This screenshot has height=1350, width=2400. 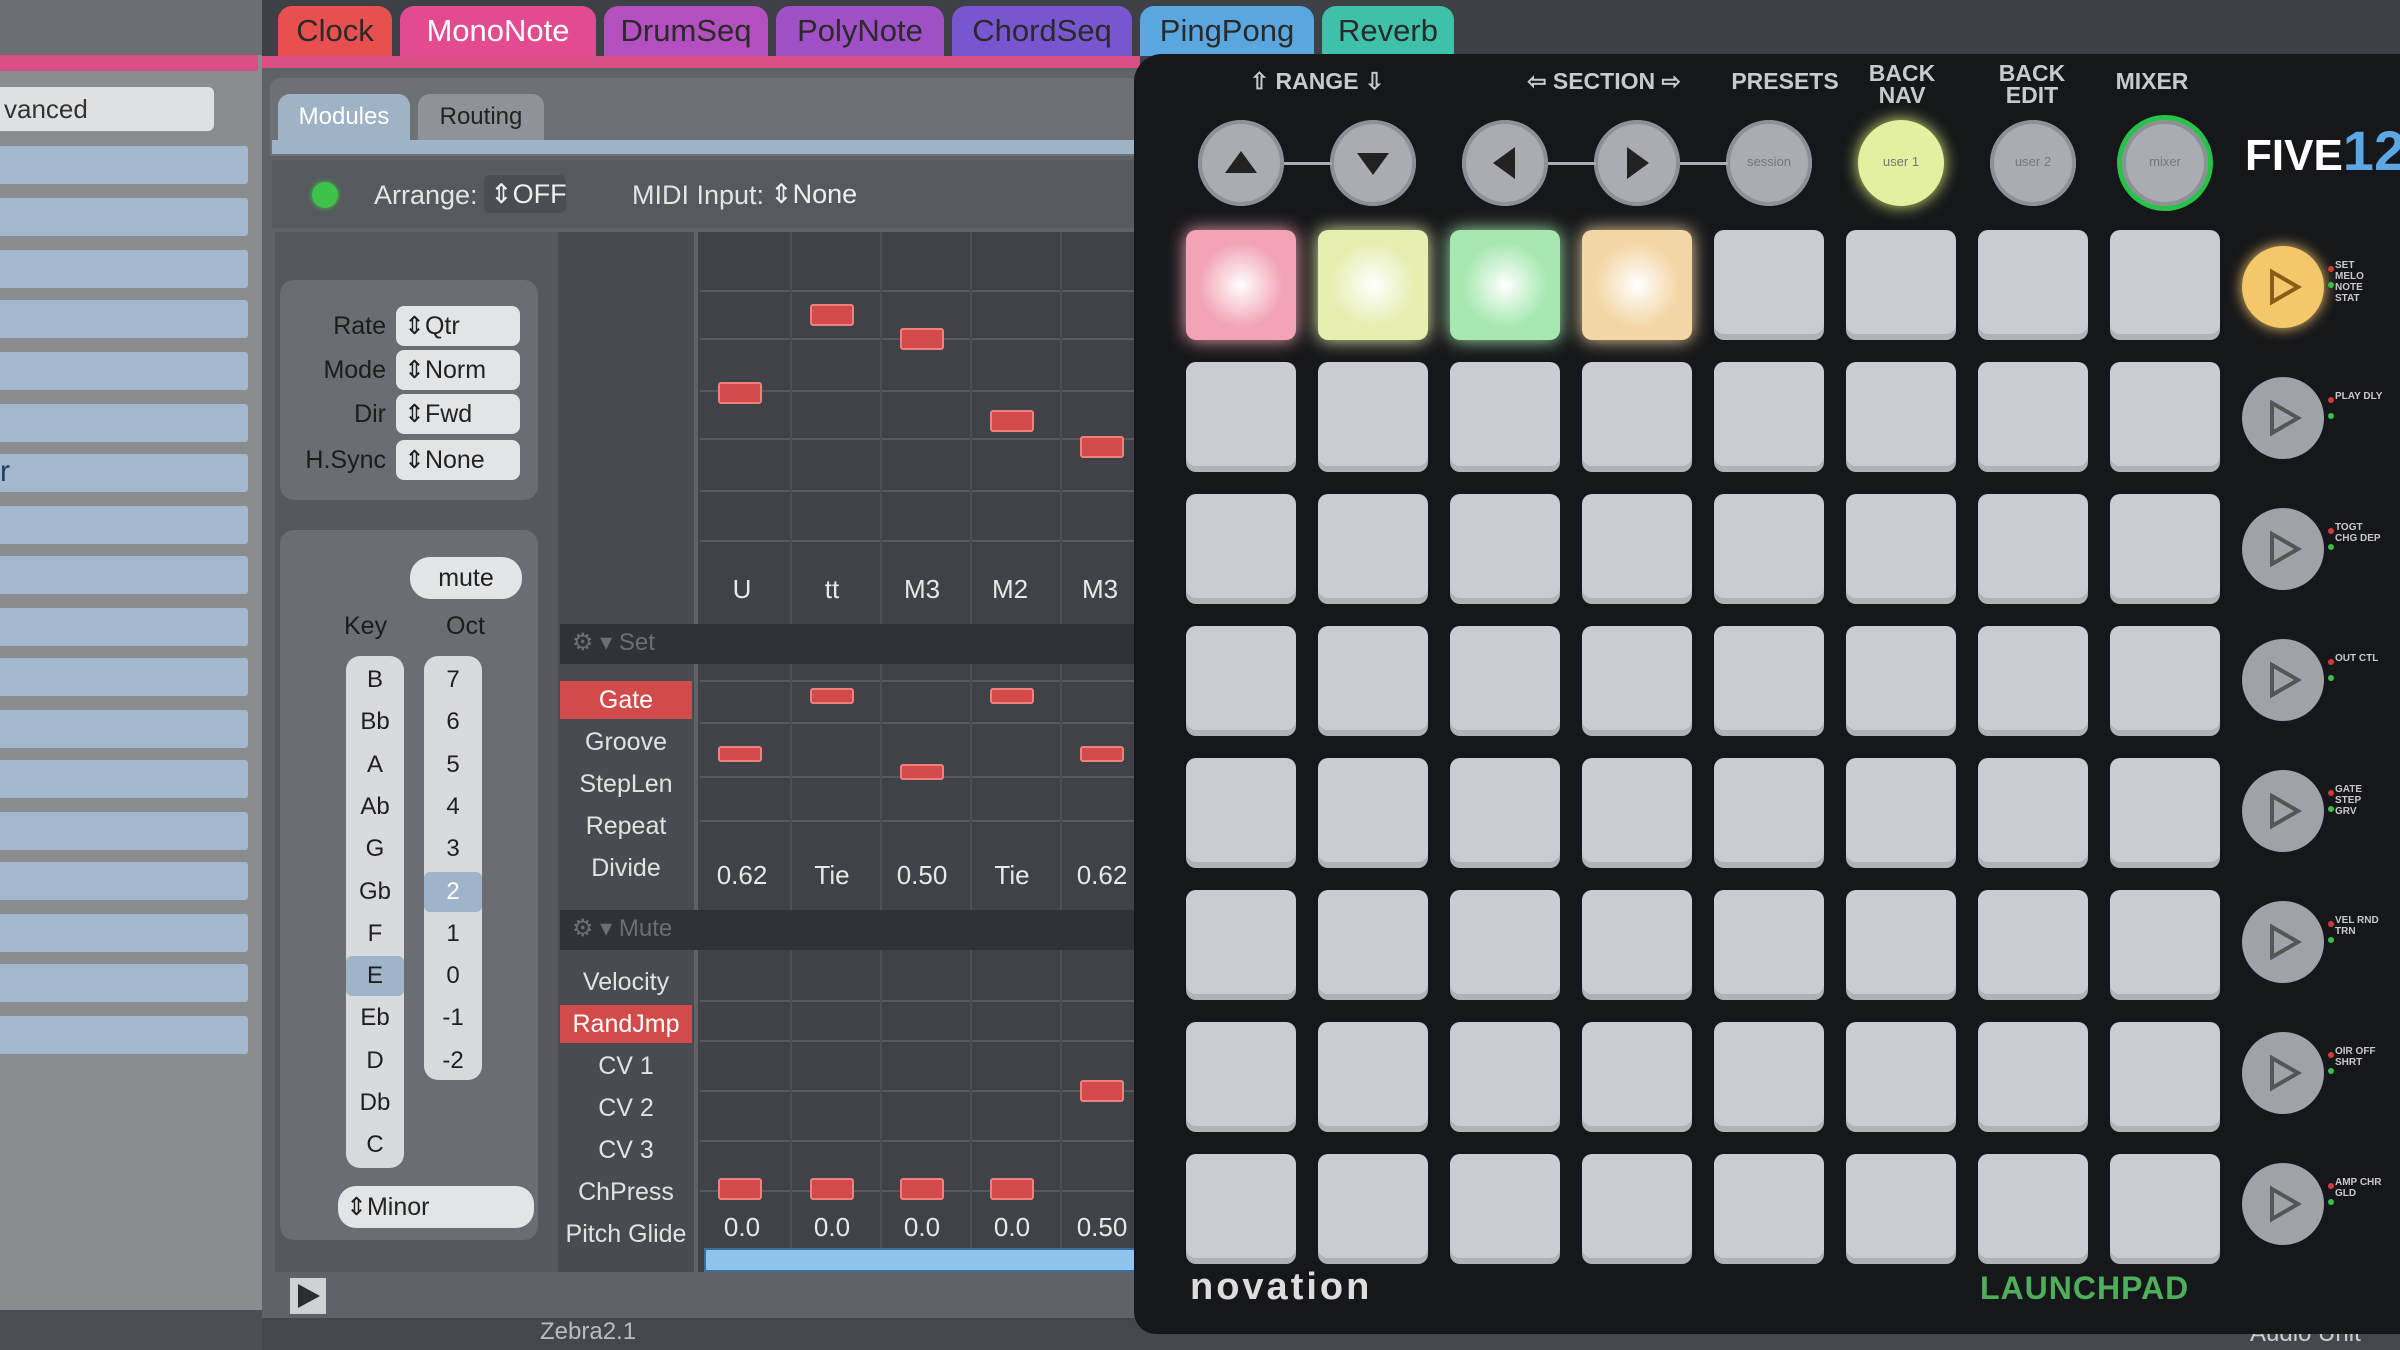 I want to click on octave-item: 0, so click(x=453, y=976).